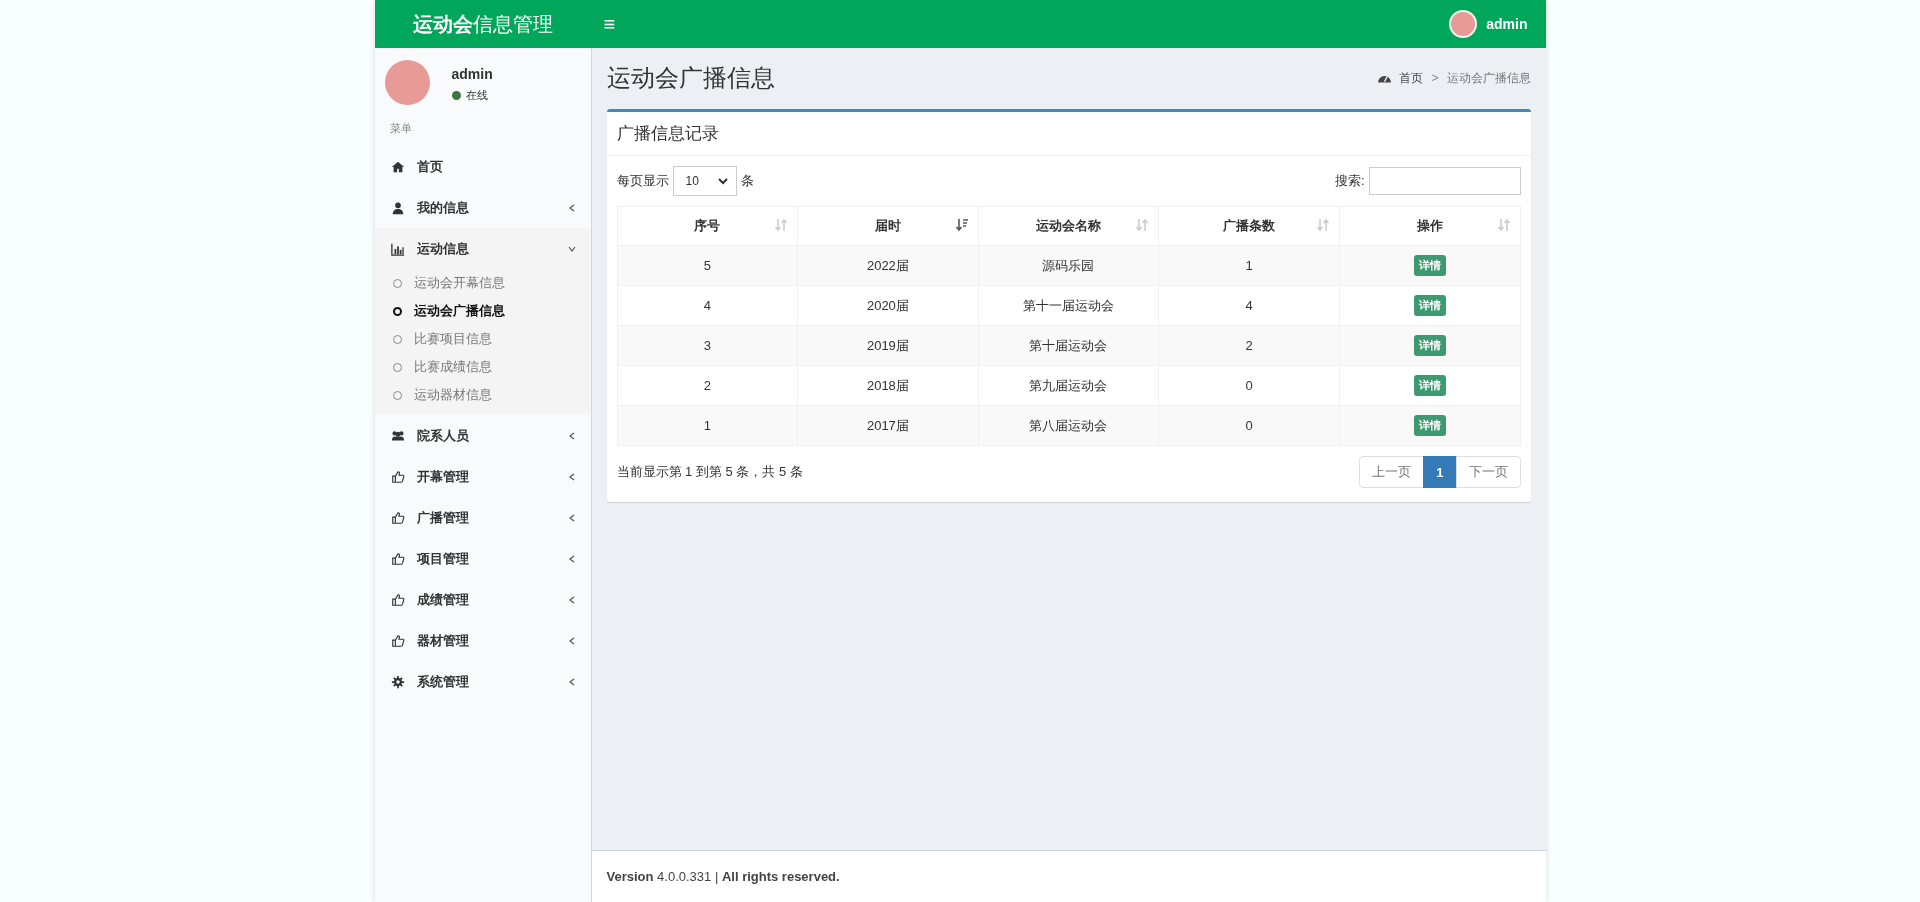  I want to click on table-cell: 源码乐园, so click(1068, 265).